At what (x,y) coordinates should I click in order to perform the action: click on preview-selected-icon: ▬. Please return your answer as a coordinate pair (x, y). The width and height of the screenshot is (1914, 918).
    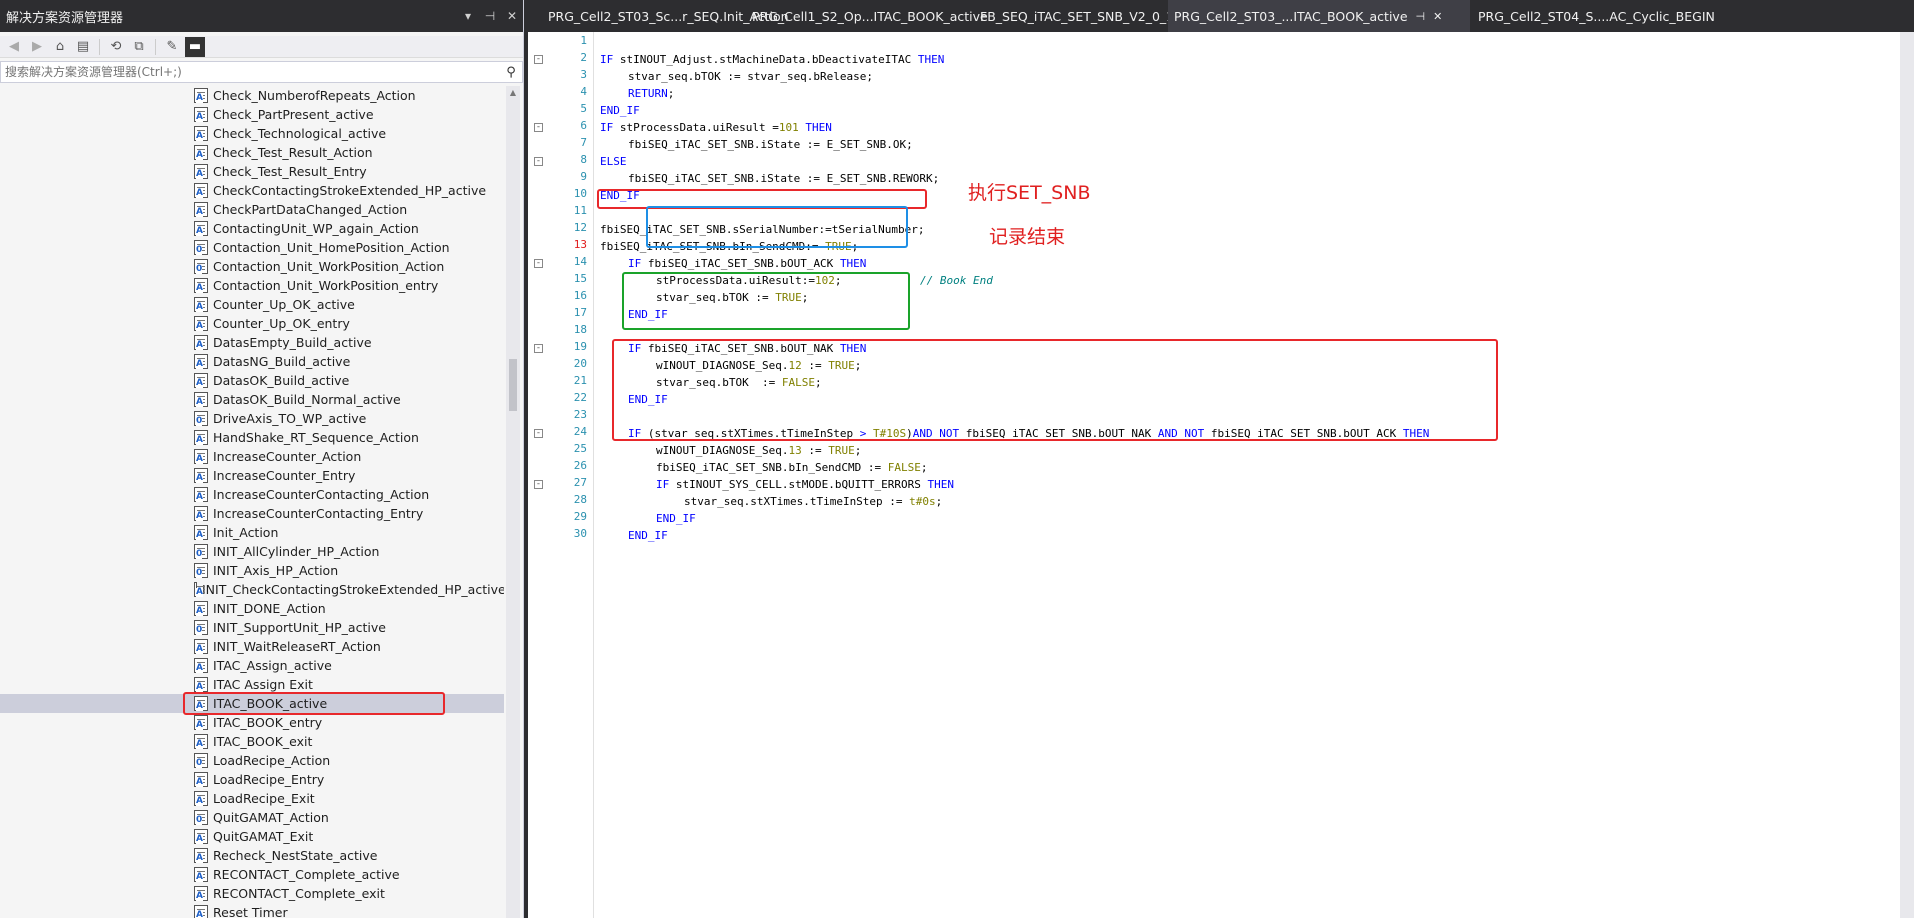
    Looking at the image, I should click on (195, 46).